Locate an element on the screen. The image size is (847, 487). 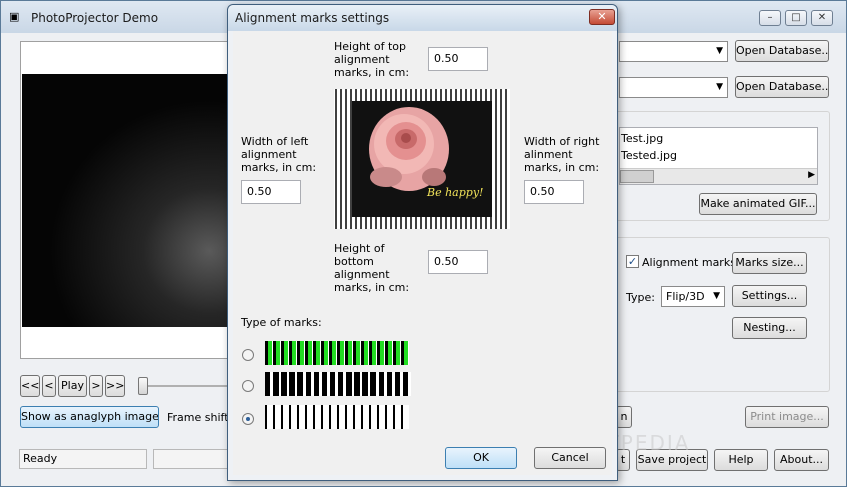
file-list: Test.jpg Tested.jpg ▶ is located at coordinates (718, 156).